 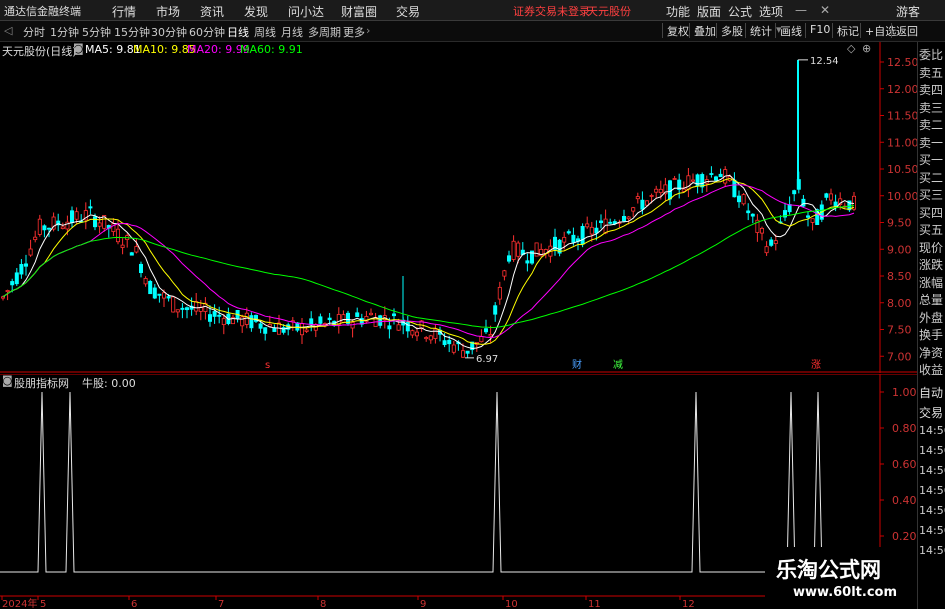 I want to click on guest-label: 游客, so click(x=908, y=11).